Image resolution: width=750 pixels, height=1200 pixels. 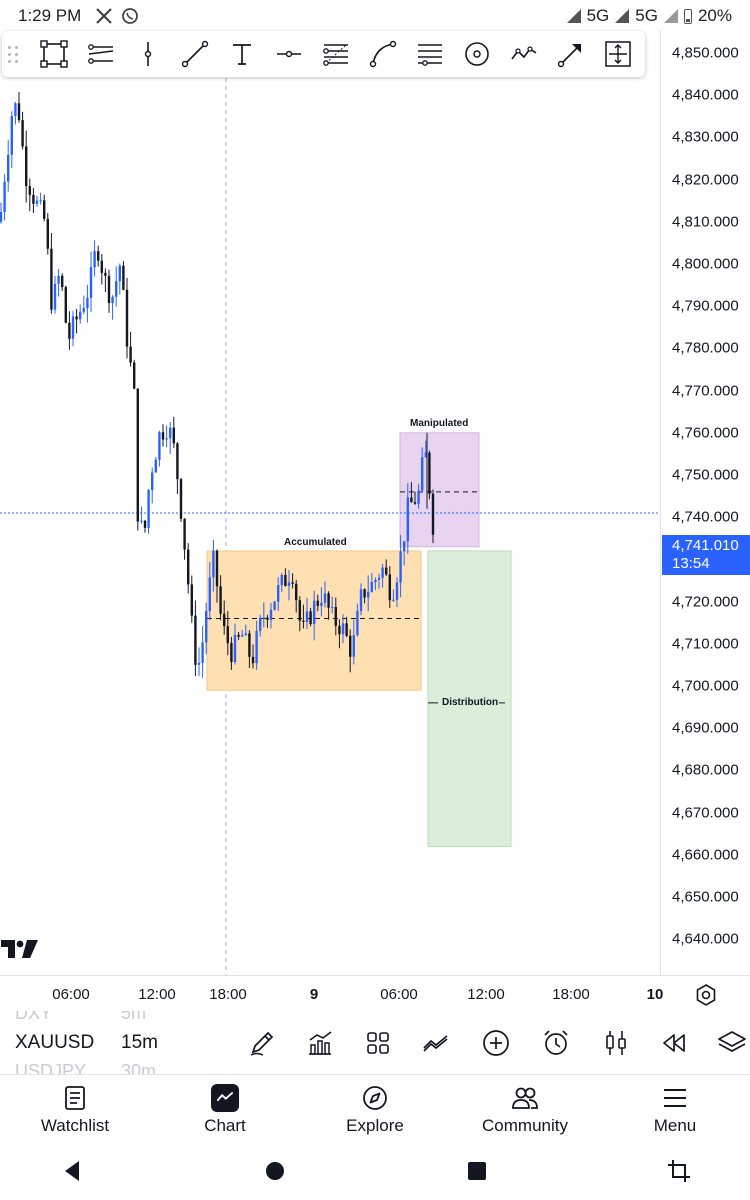 I want to click on text-icon, so click(x=241, y=54).